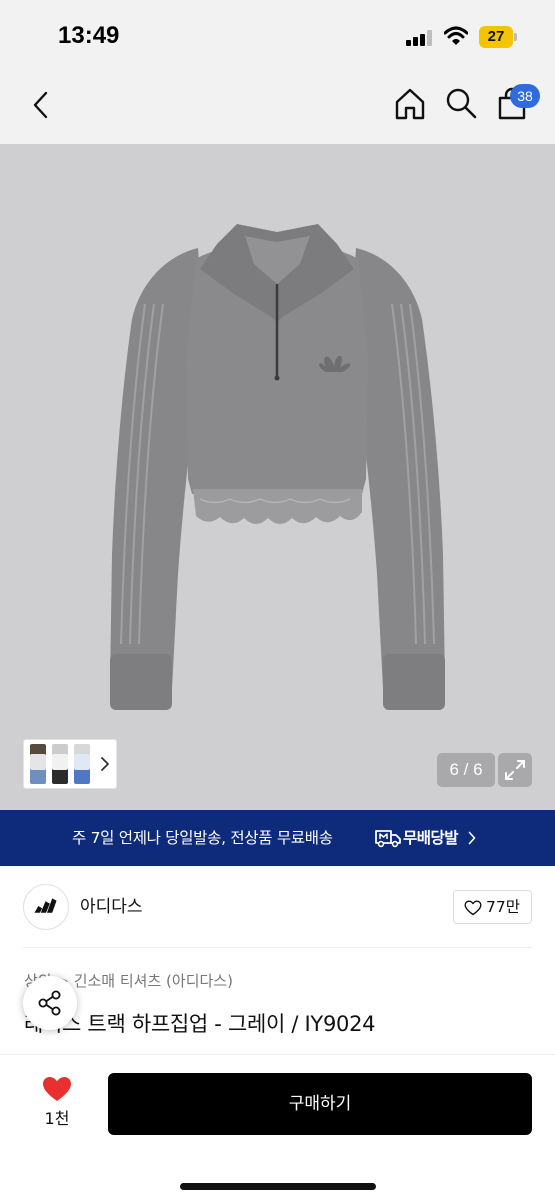  What do you see at coordinates (388, 839) in the screenshot?
I see `delivery-truck-icon` at bounding box center [388, 839].